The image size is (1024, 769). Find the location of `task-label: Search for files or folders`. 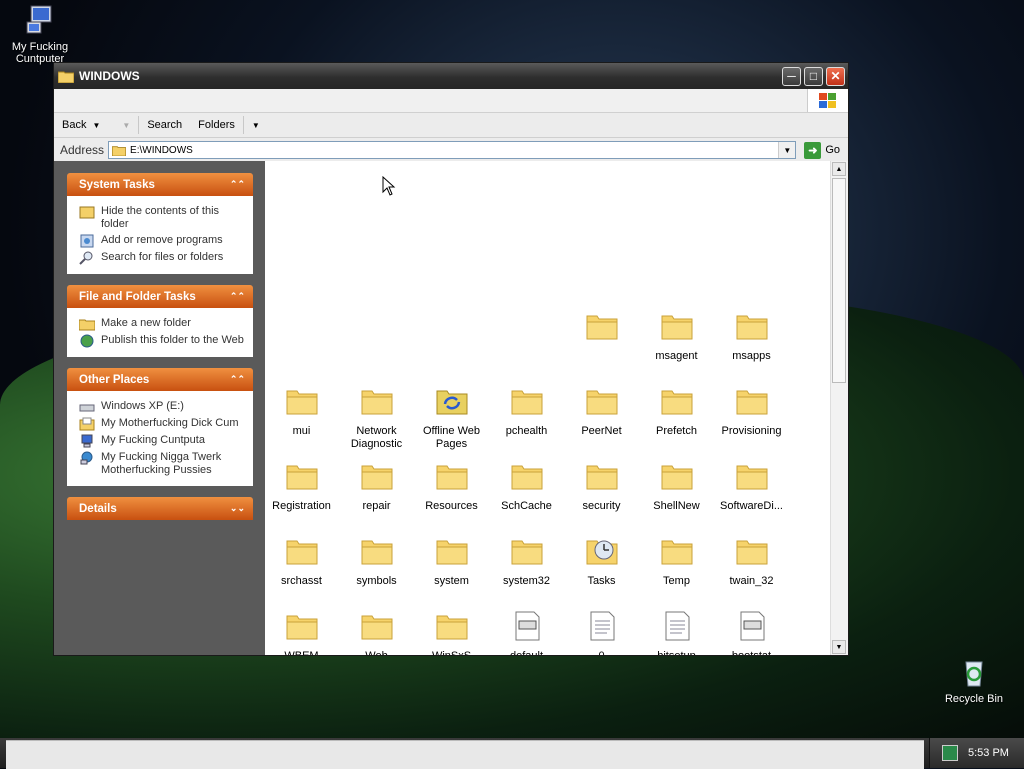

task-label: Search for files or folders is located at coordinates (162, 257).